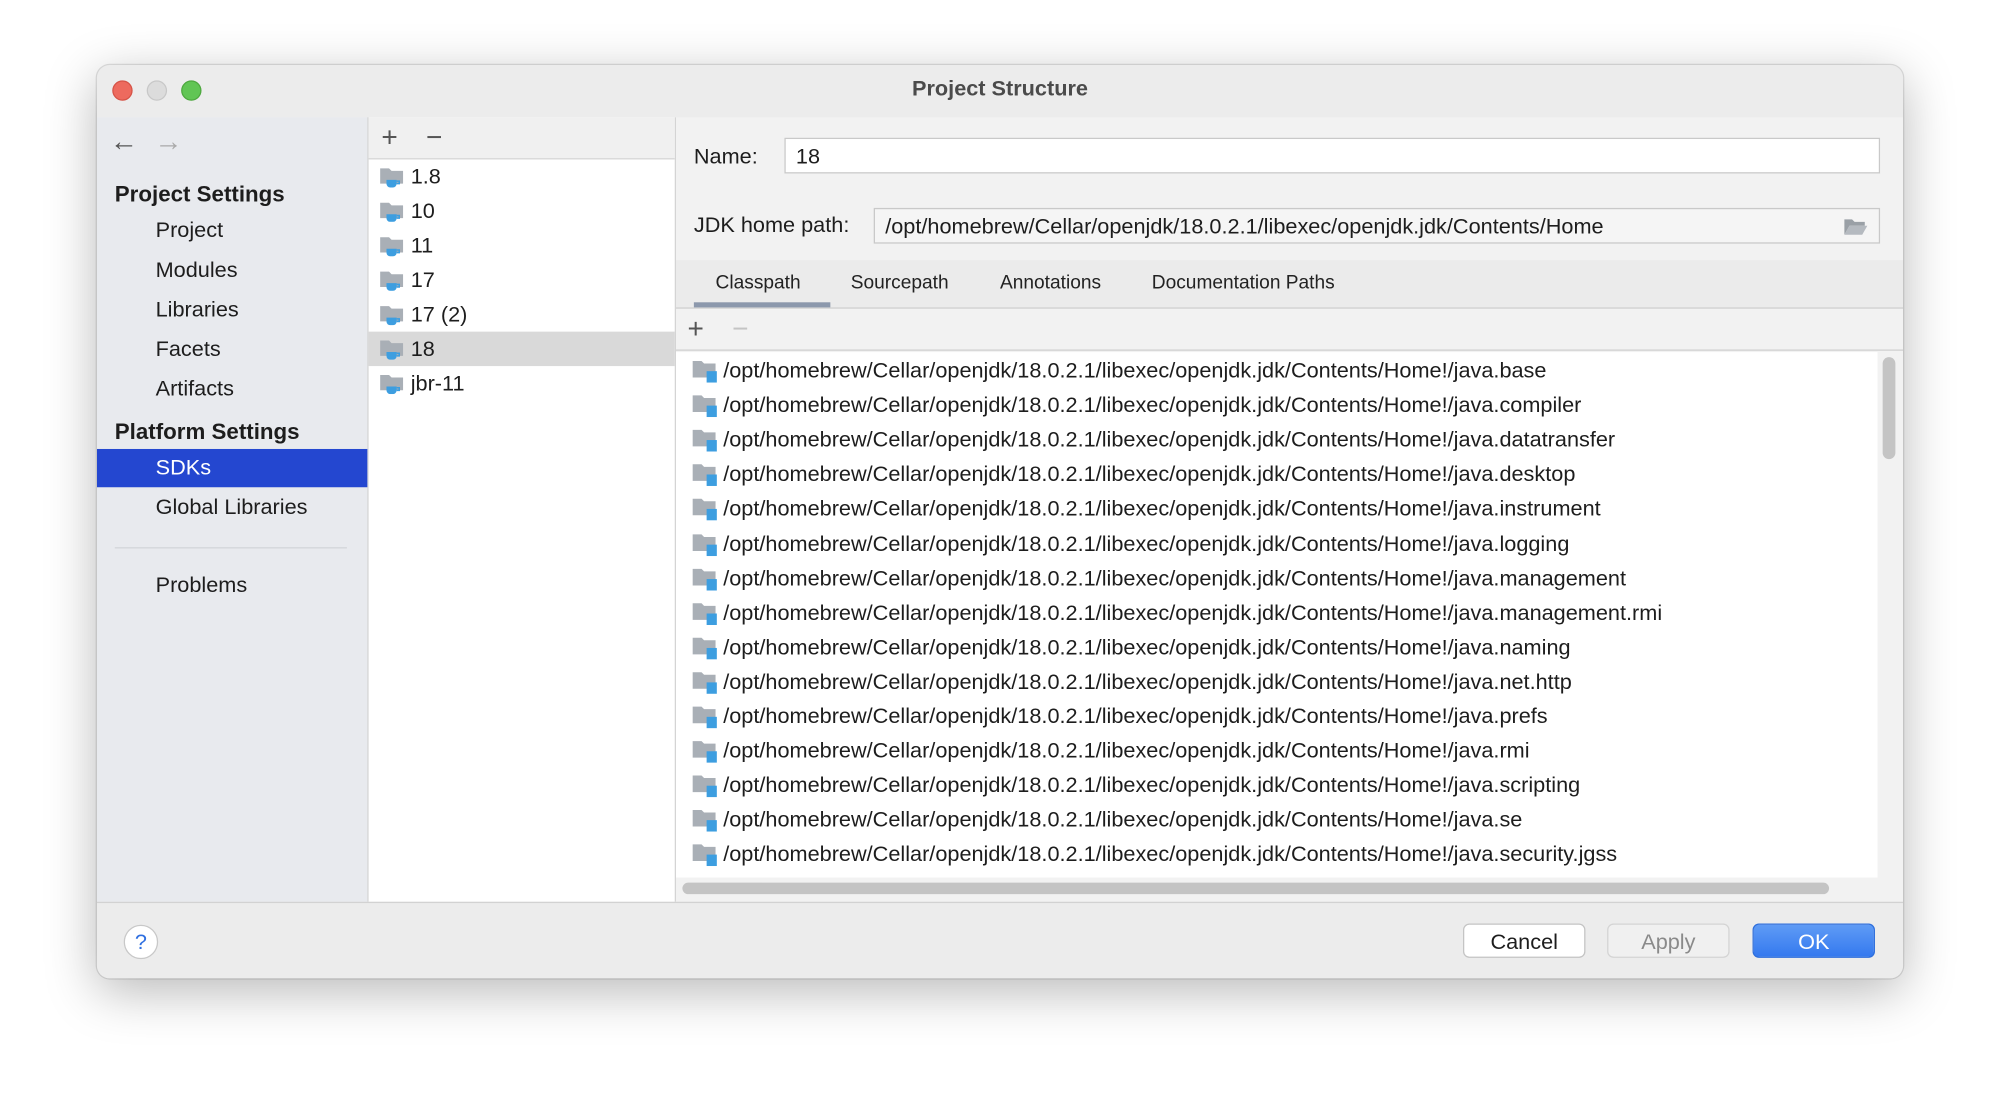 The width and height of the screenshot is (2000, 1106). What do you see at coordinates (900, 283) in the screenshot?
I see `tab-sourcepath: Sourcepath` at bounding box center [900, 283].